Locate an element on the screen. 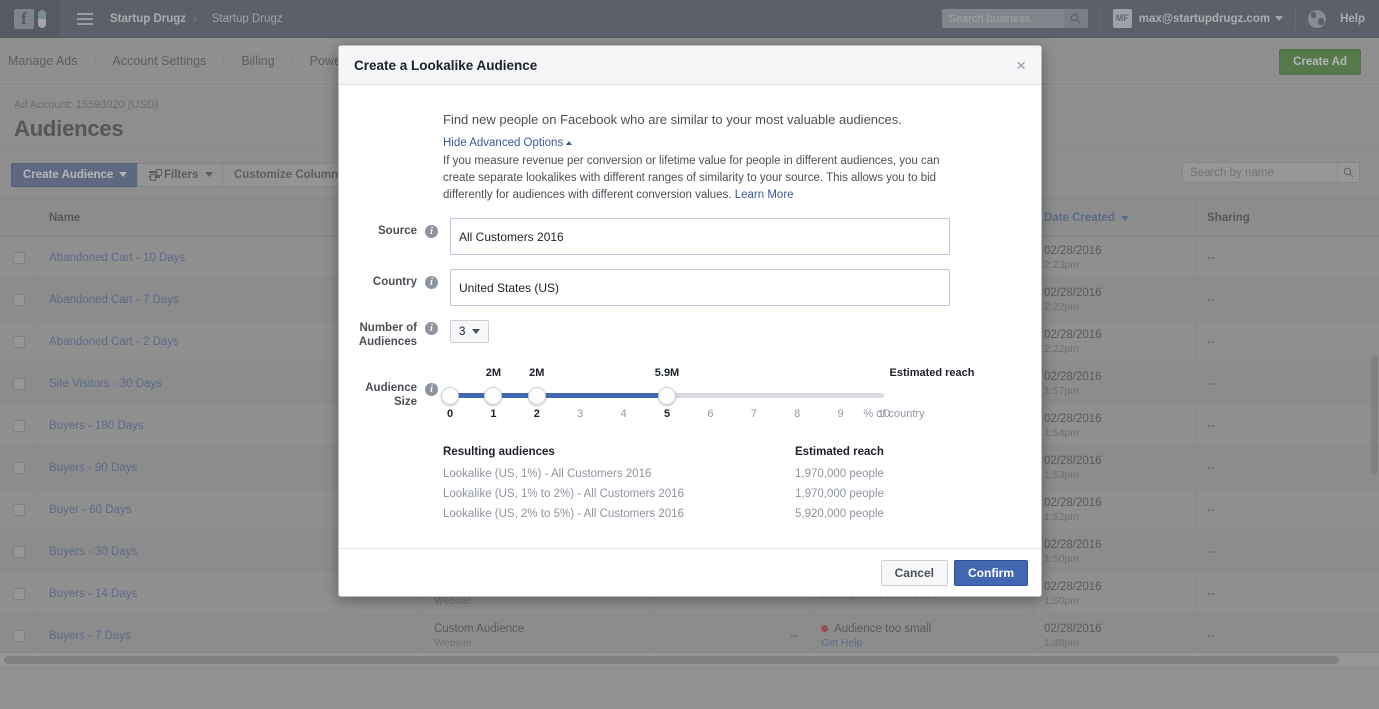  column-header-sharing: Sharing is located at coordinates (1287, 218).